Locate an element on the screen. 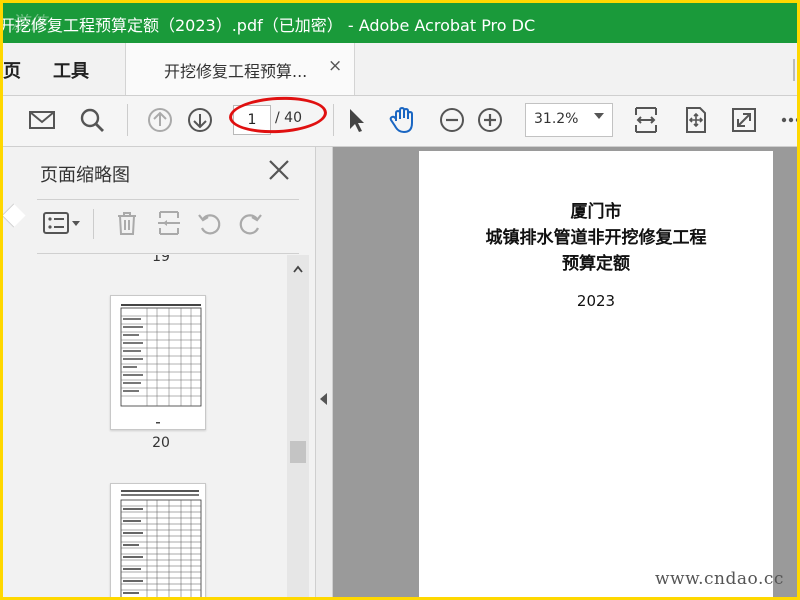  doc-year: 2023 is located at coordinates (596, 301).